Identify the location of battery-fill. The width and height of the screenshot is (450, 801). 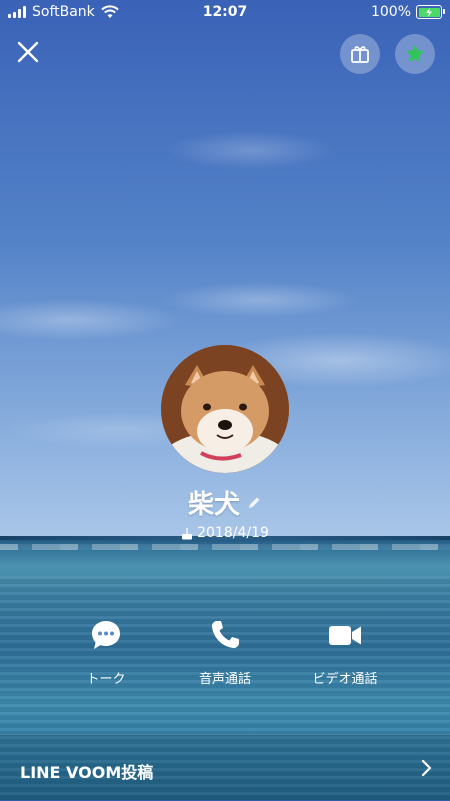
(429, 12).